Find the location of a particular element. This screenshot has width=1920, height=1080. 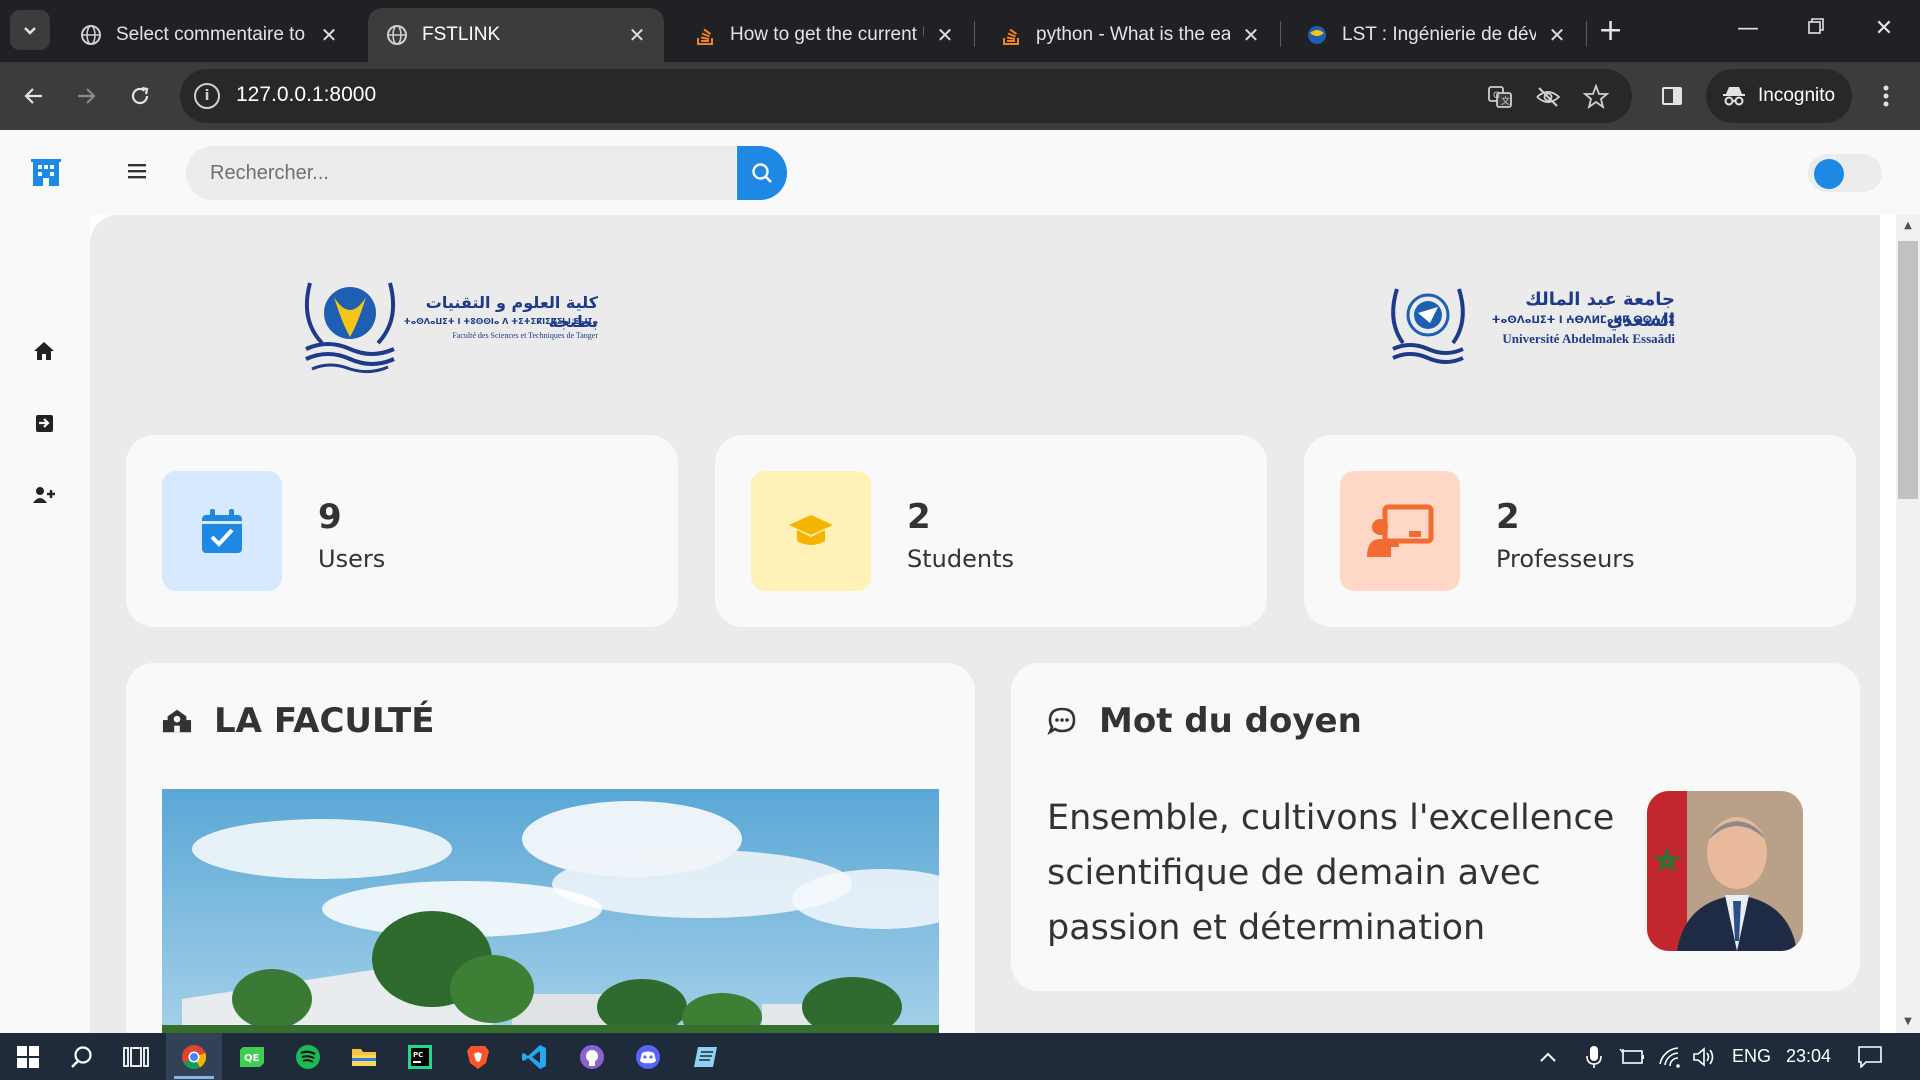

chevron-down-icon is located at coordinates (30, 31).